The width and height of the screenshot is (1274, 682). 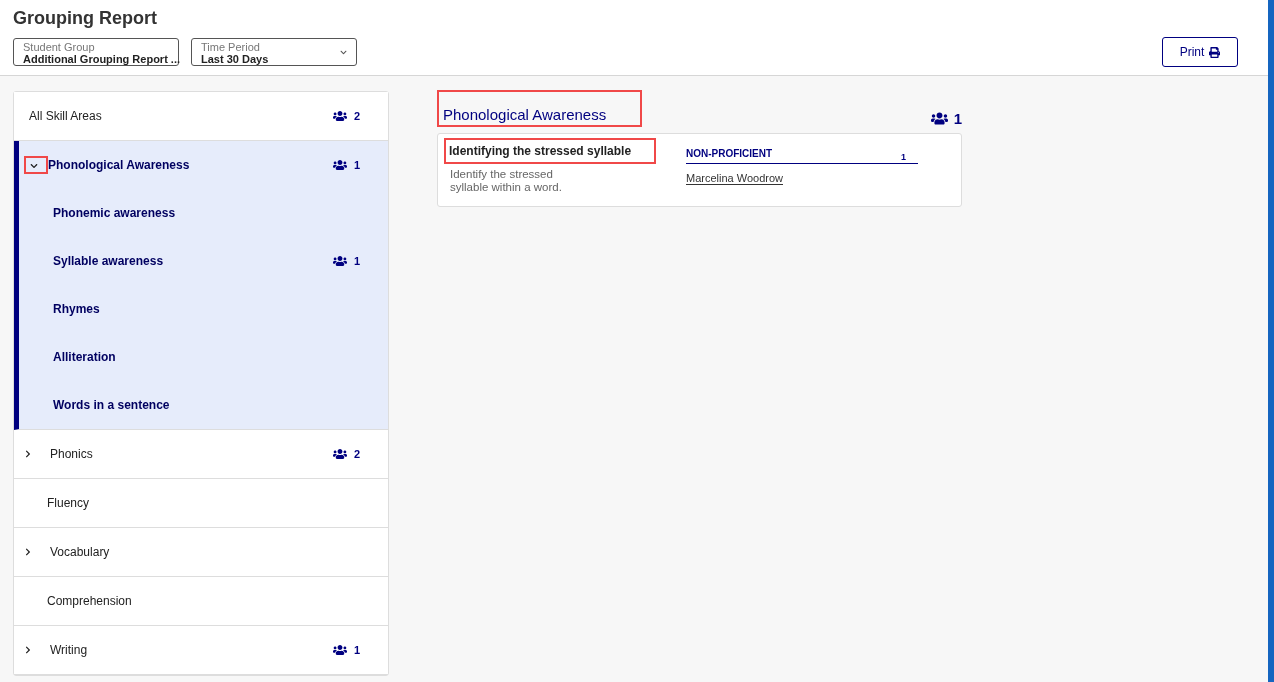 I want to click on nav-item: Vocabulary, so click(x=201, y=552).